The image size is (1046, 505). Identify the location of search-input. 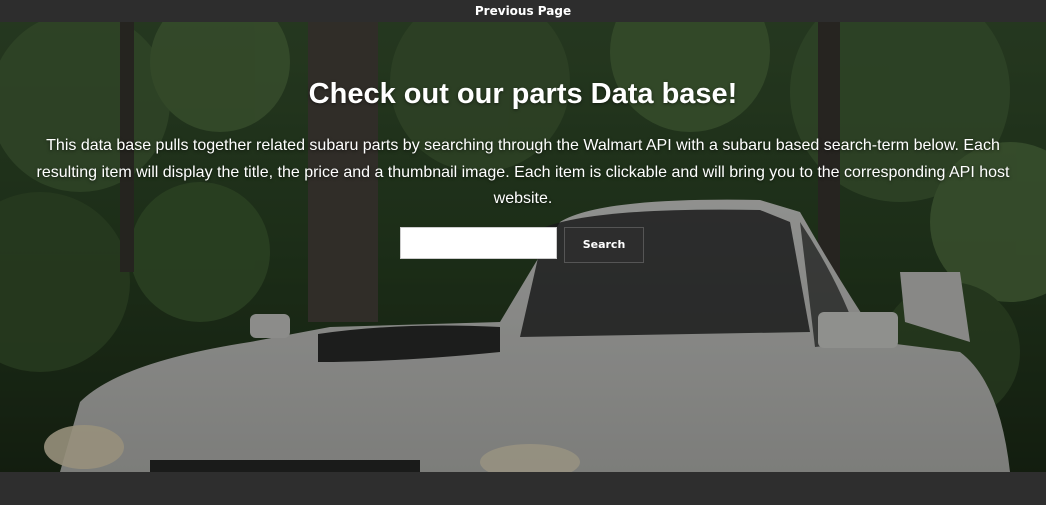
(478, 242).